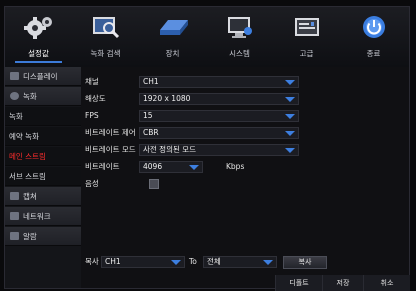 Image resolution: width=416 pixels, height=291 pixels. I want to click on resolution-value: 1920 x 1080, so click(167, 98).